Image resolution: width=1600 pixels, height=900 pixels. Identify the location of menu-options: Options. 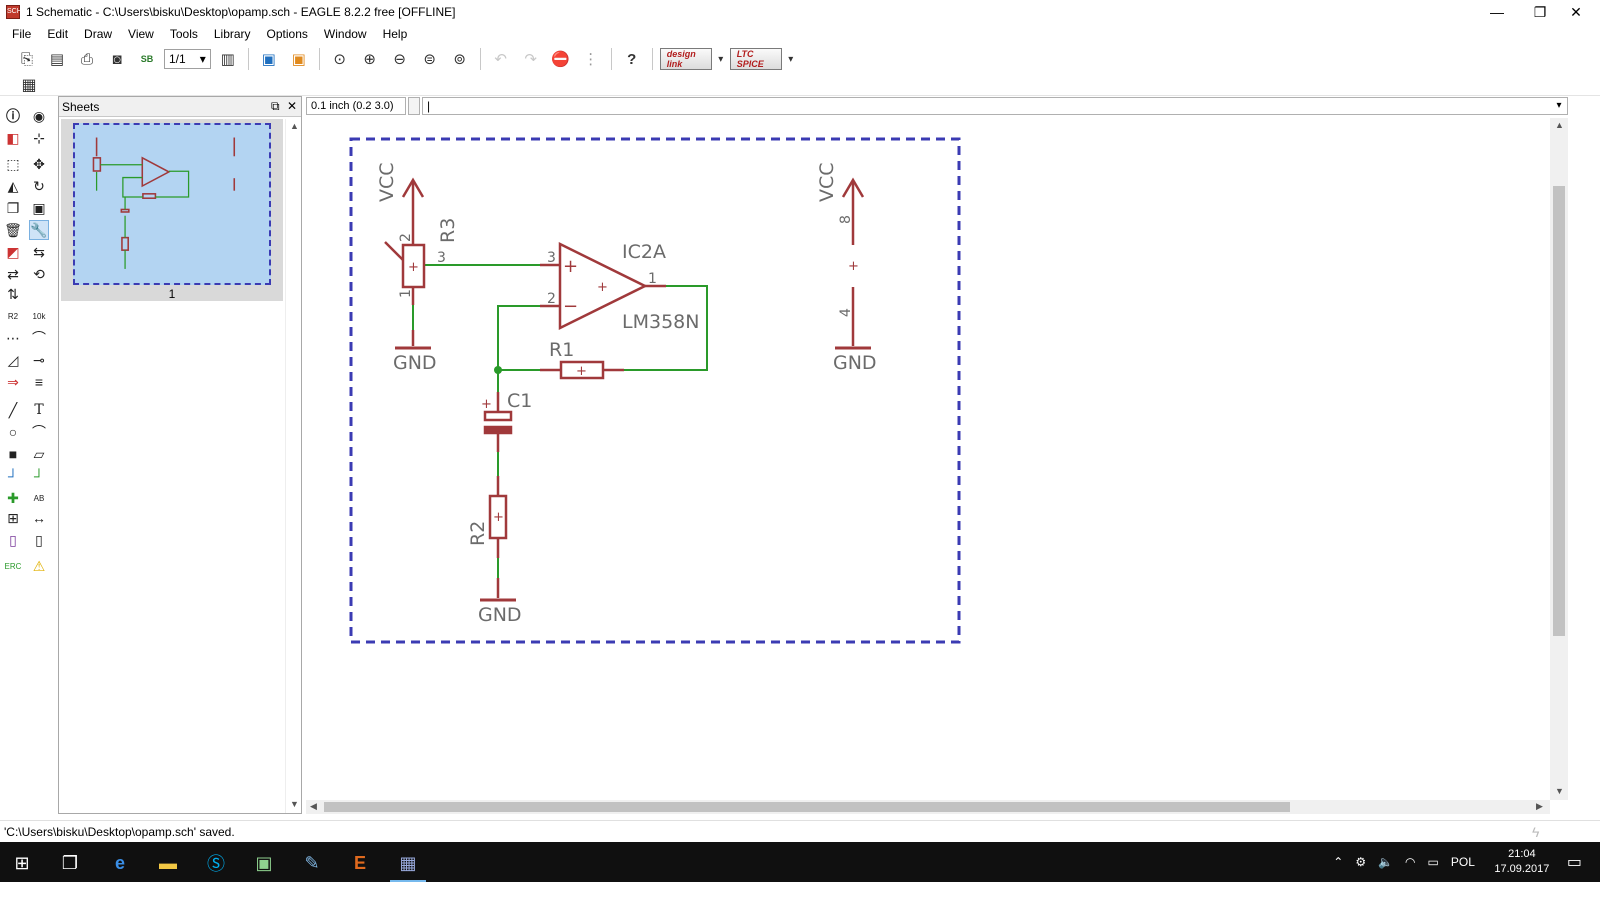
(287, 34).